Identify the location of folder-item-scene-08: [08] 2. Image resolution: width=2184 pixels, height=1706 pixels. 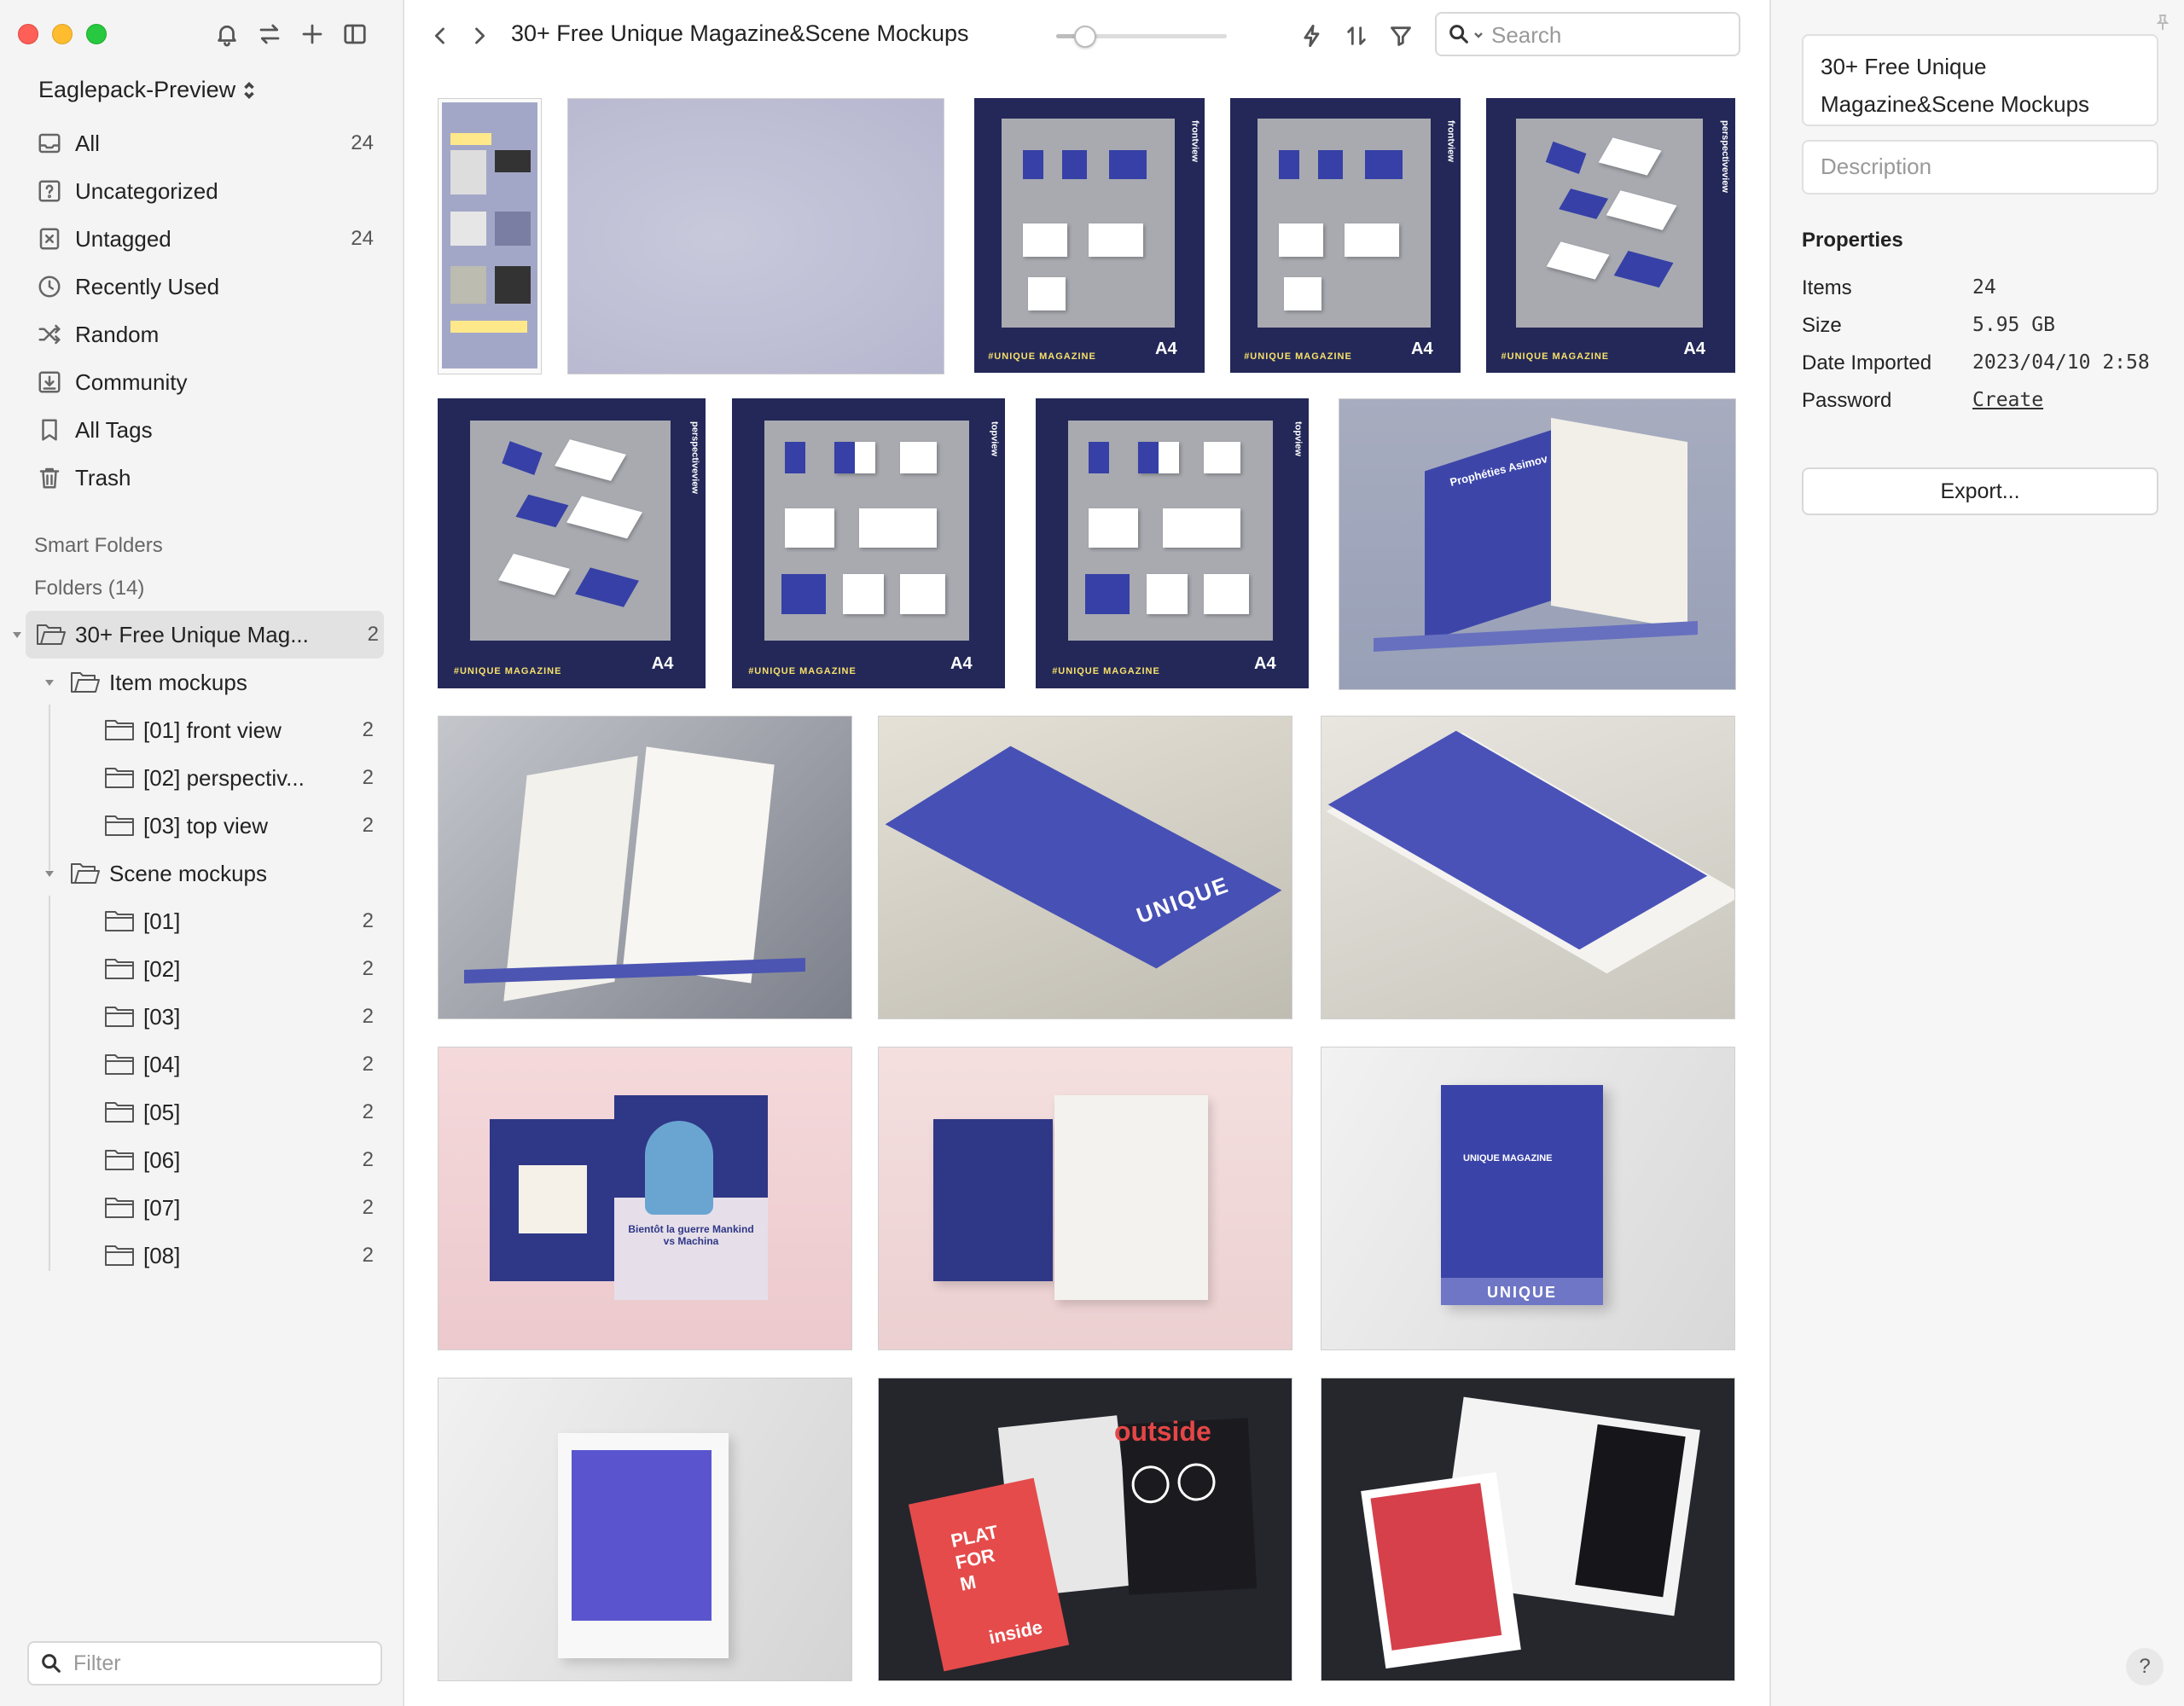
(202, 1256).